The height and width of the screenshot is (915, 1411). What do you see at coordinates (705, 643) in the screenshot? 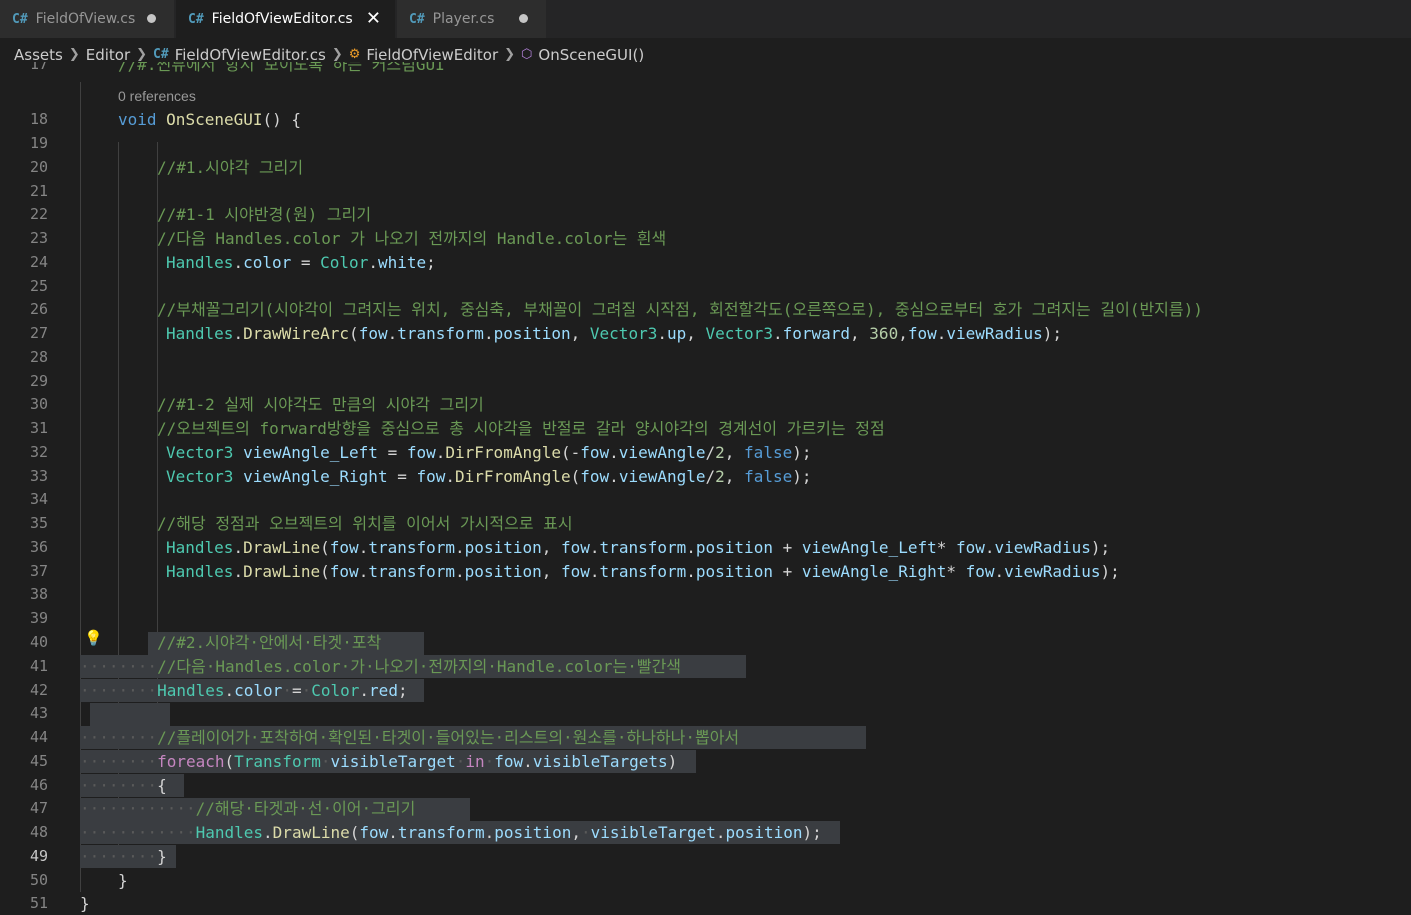
I see `code-line: 40 //#2.시야각·안에서·타겟·포착` at bounding box center [705, 643].